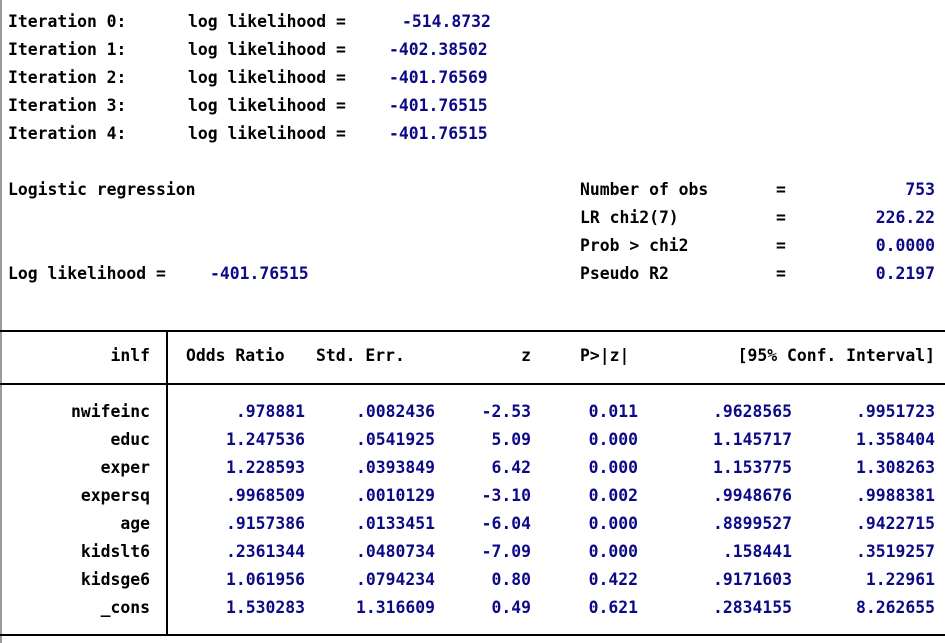 This screenshot has width=945, height=643. Describe the element at coordinates (265, 607) in the screenshot. I see `cell-odds-ratio: 1.530283` at that location.